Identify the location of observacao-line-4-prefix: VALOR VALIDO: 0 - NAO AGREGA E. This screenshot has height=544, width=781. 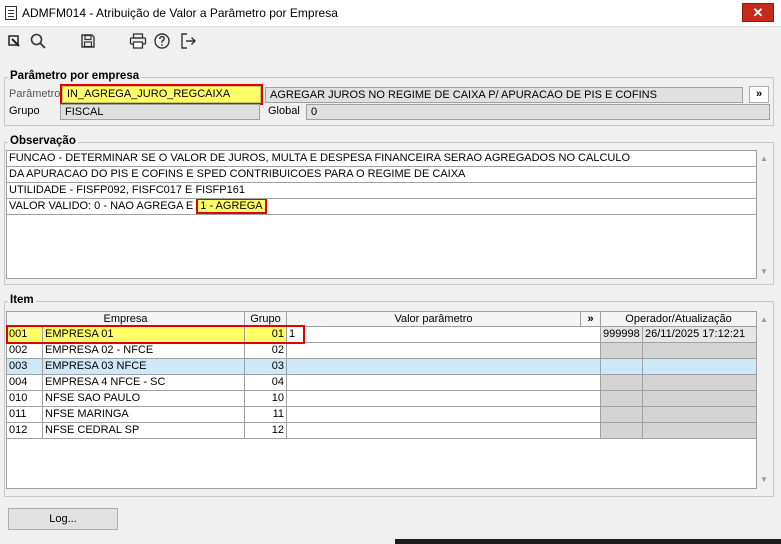
(103, 206).